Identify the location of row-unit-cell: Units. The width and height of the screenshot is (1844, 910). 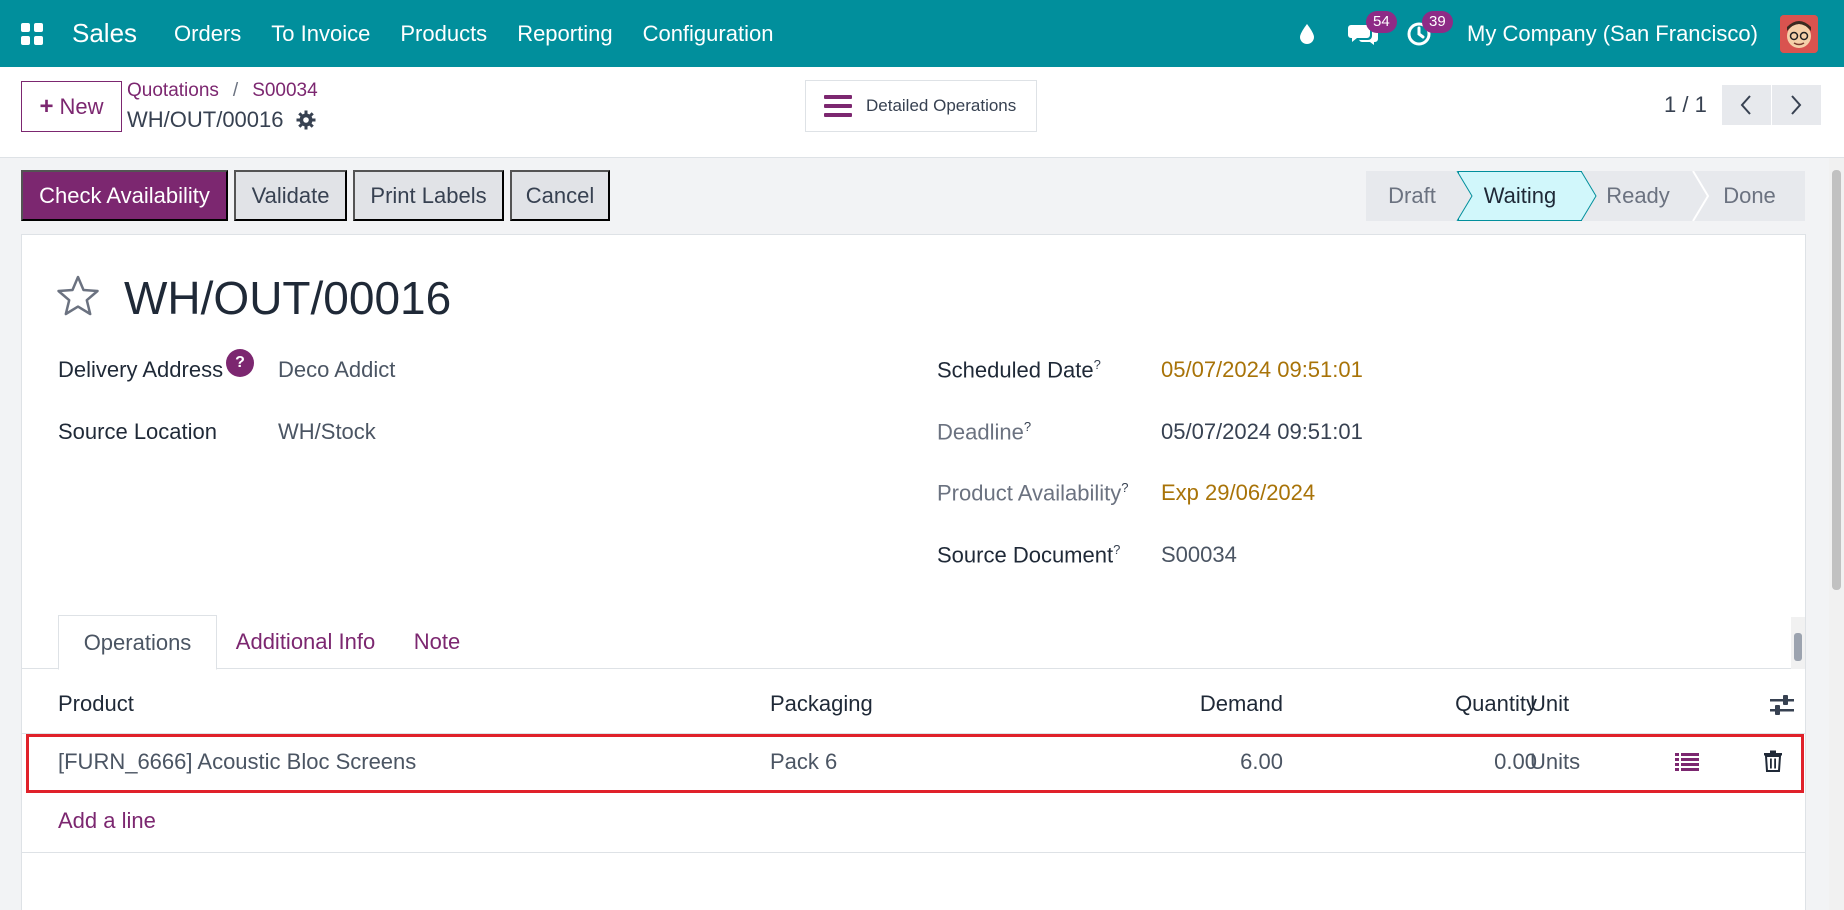
(1555, 762).